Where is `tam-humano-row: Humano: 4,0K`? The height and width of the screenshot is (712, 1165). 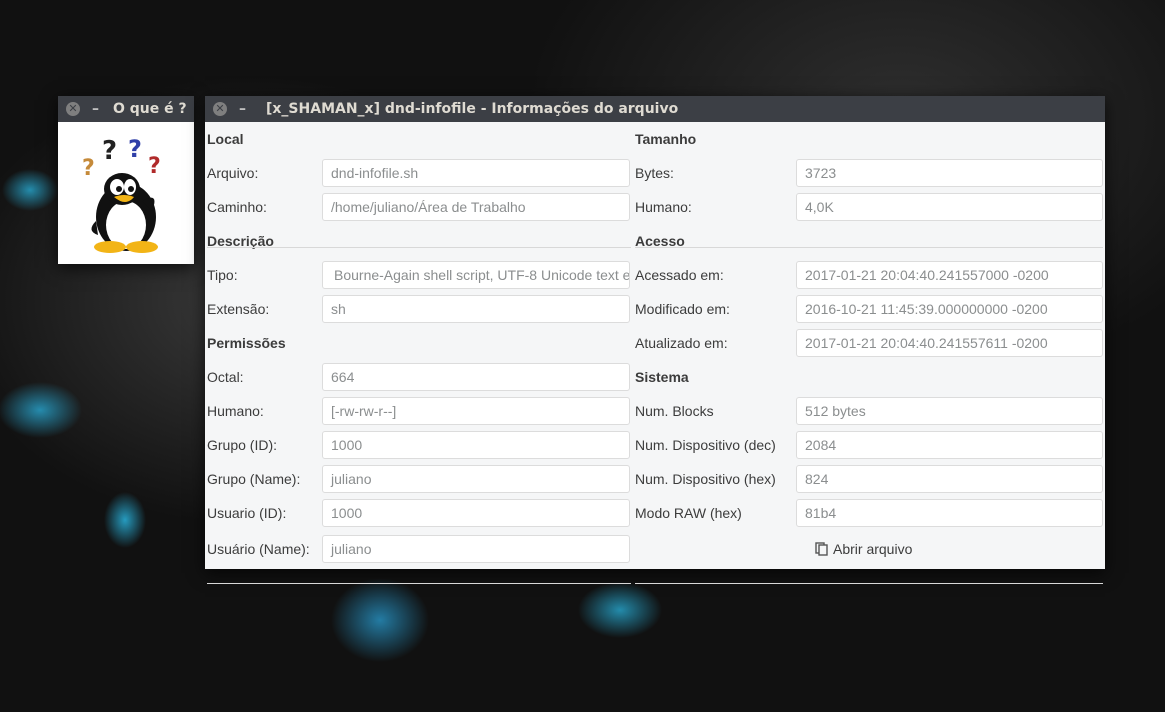 tam-humano-row: Humano: 4,0K is located at coordinates (869, 207).